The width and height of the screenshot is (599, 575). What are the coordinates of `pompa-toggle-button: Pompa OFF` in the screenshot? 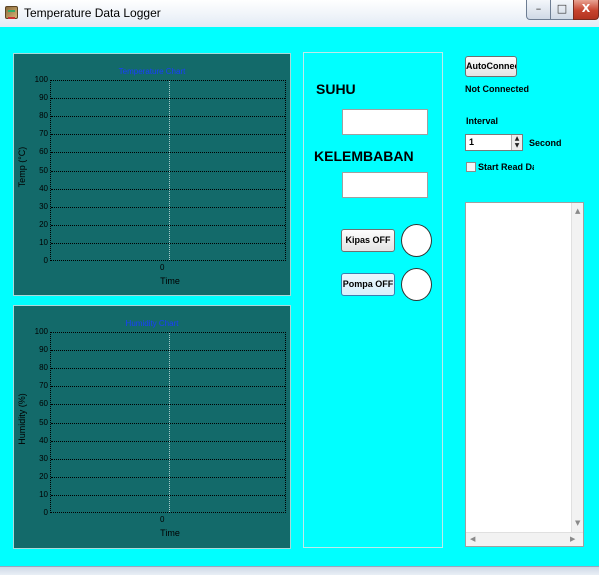 It's located at (368, 284).